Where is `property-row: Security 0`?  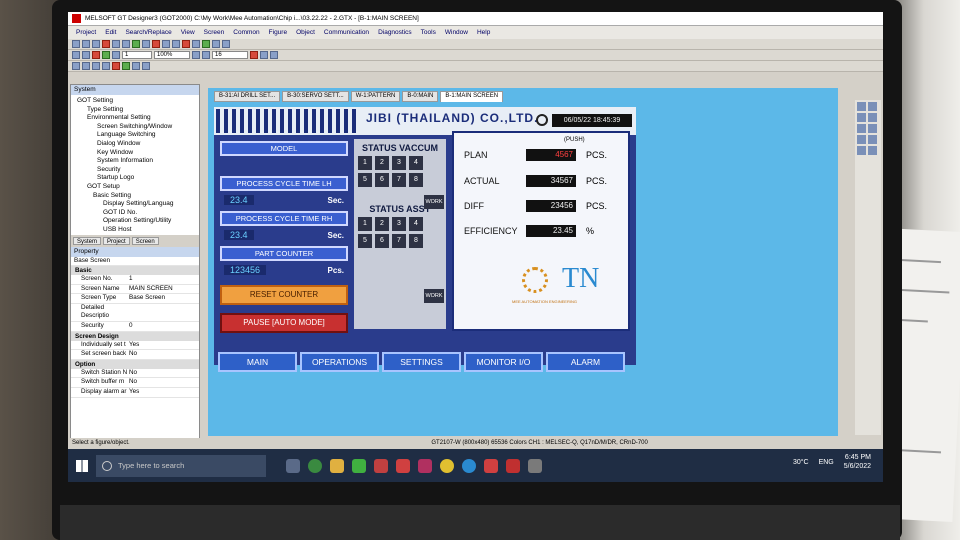 property-row: Security 0 is located at coordinates (135, 327).